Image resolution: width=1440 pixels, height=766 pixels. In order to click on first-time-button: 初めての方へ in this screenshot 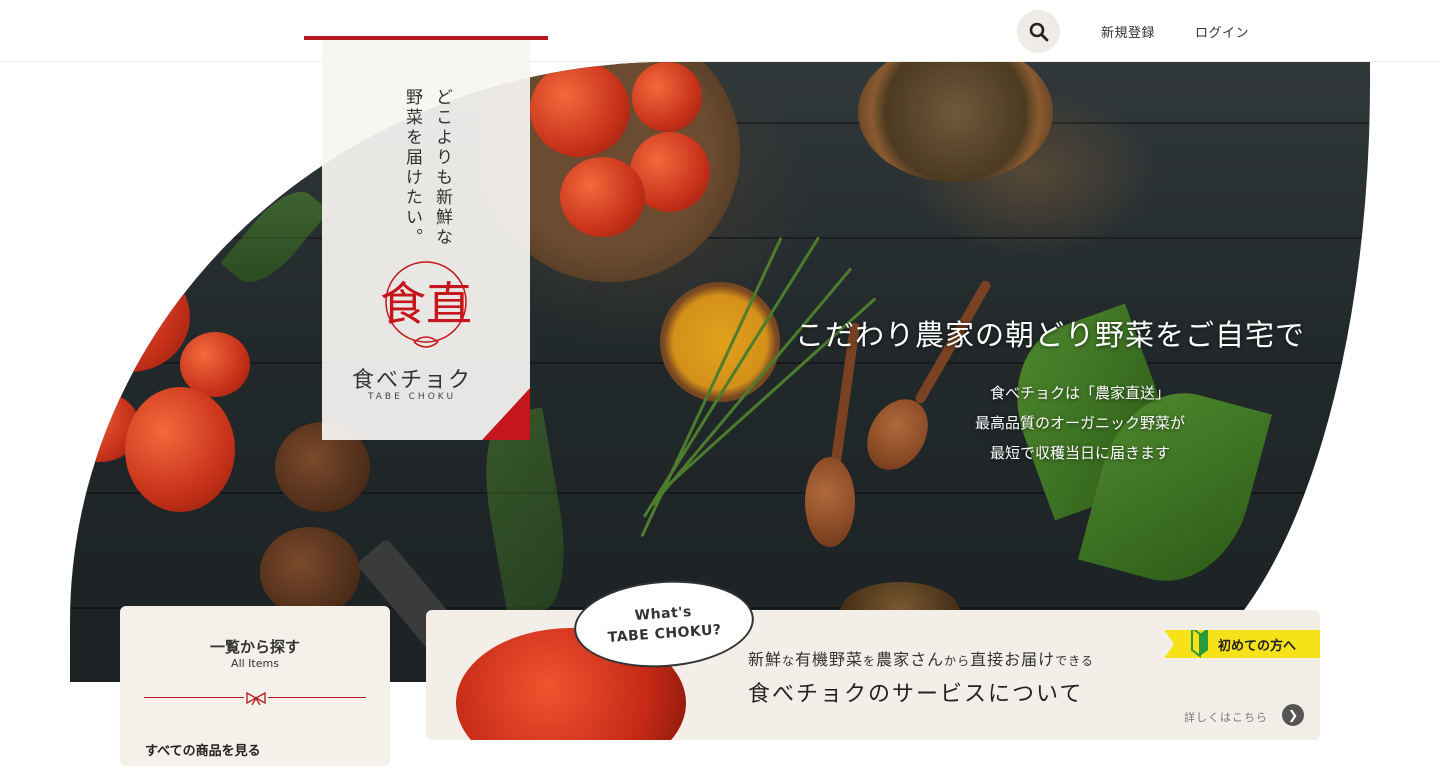, I will do `click(1242, 644)`.